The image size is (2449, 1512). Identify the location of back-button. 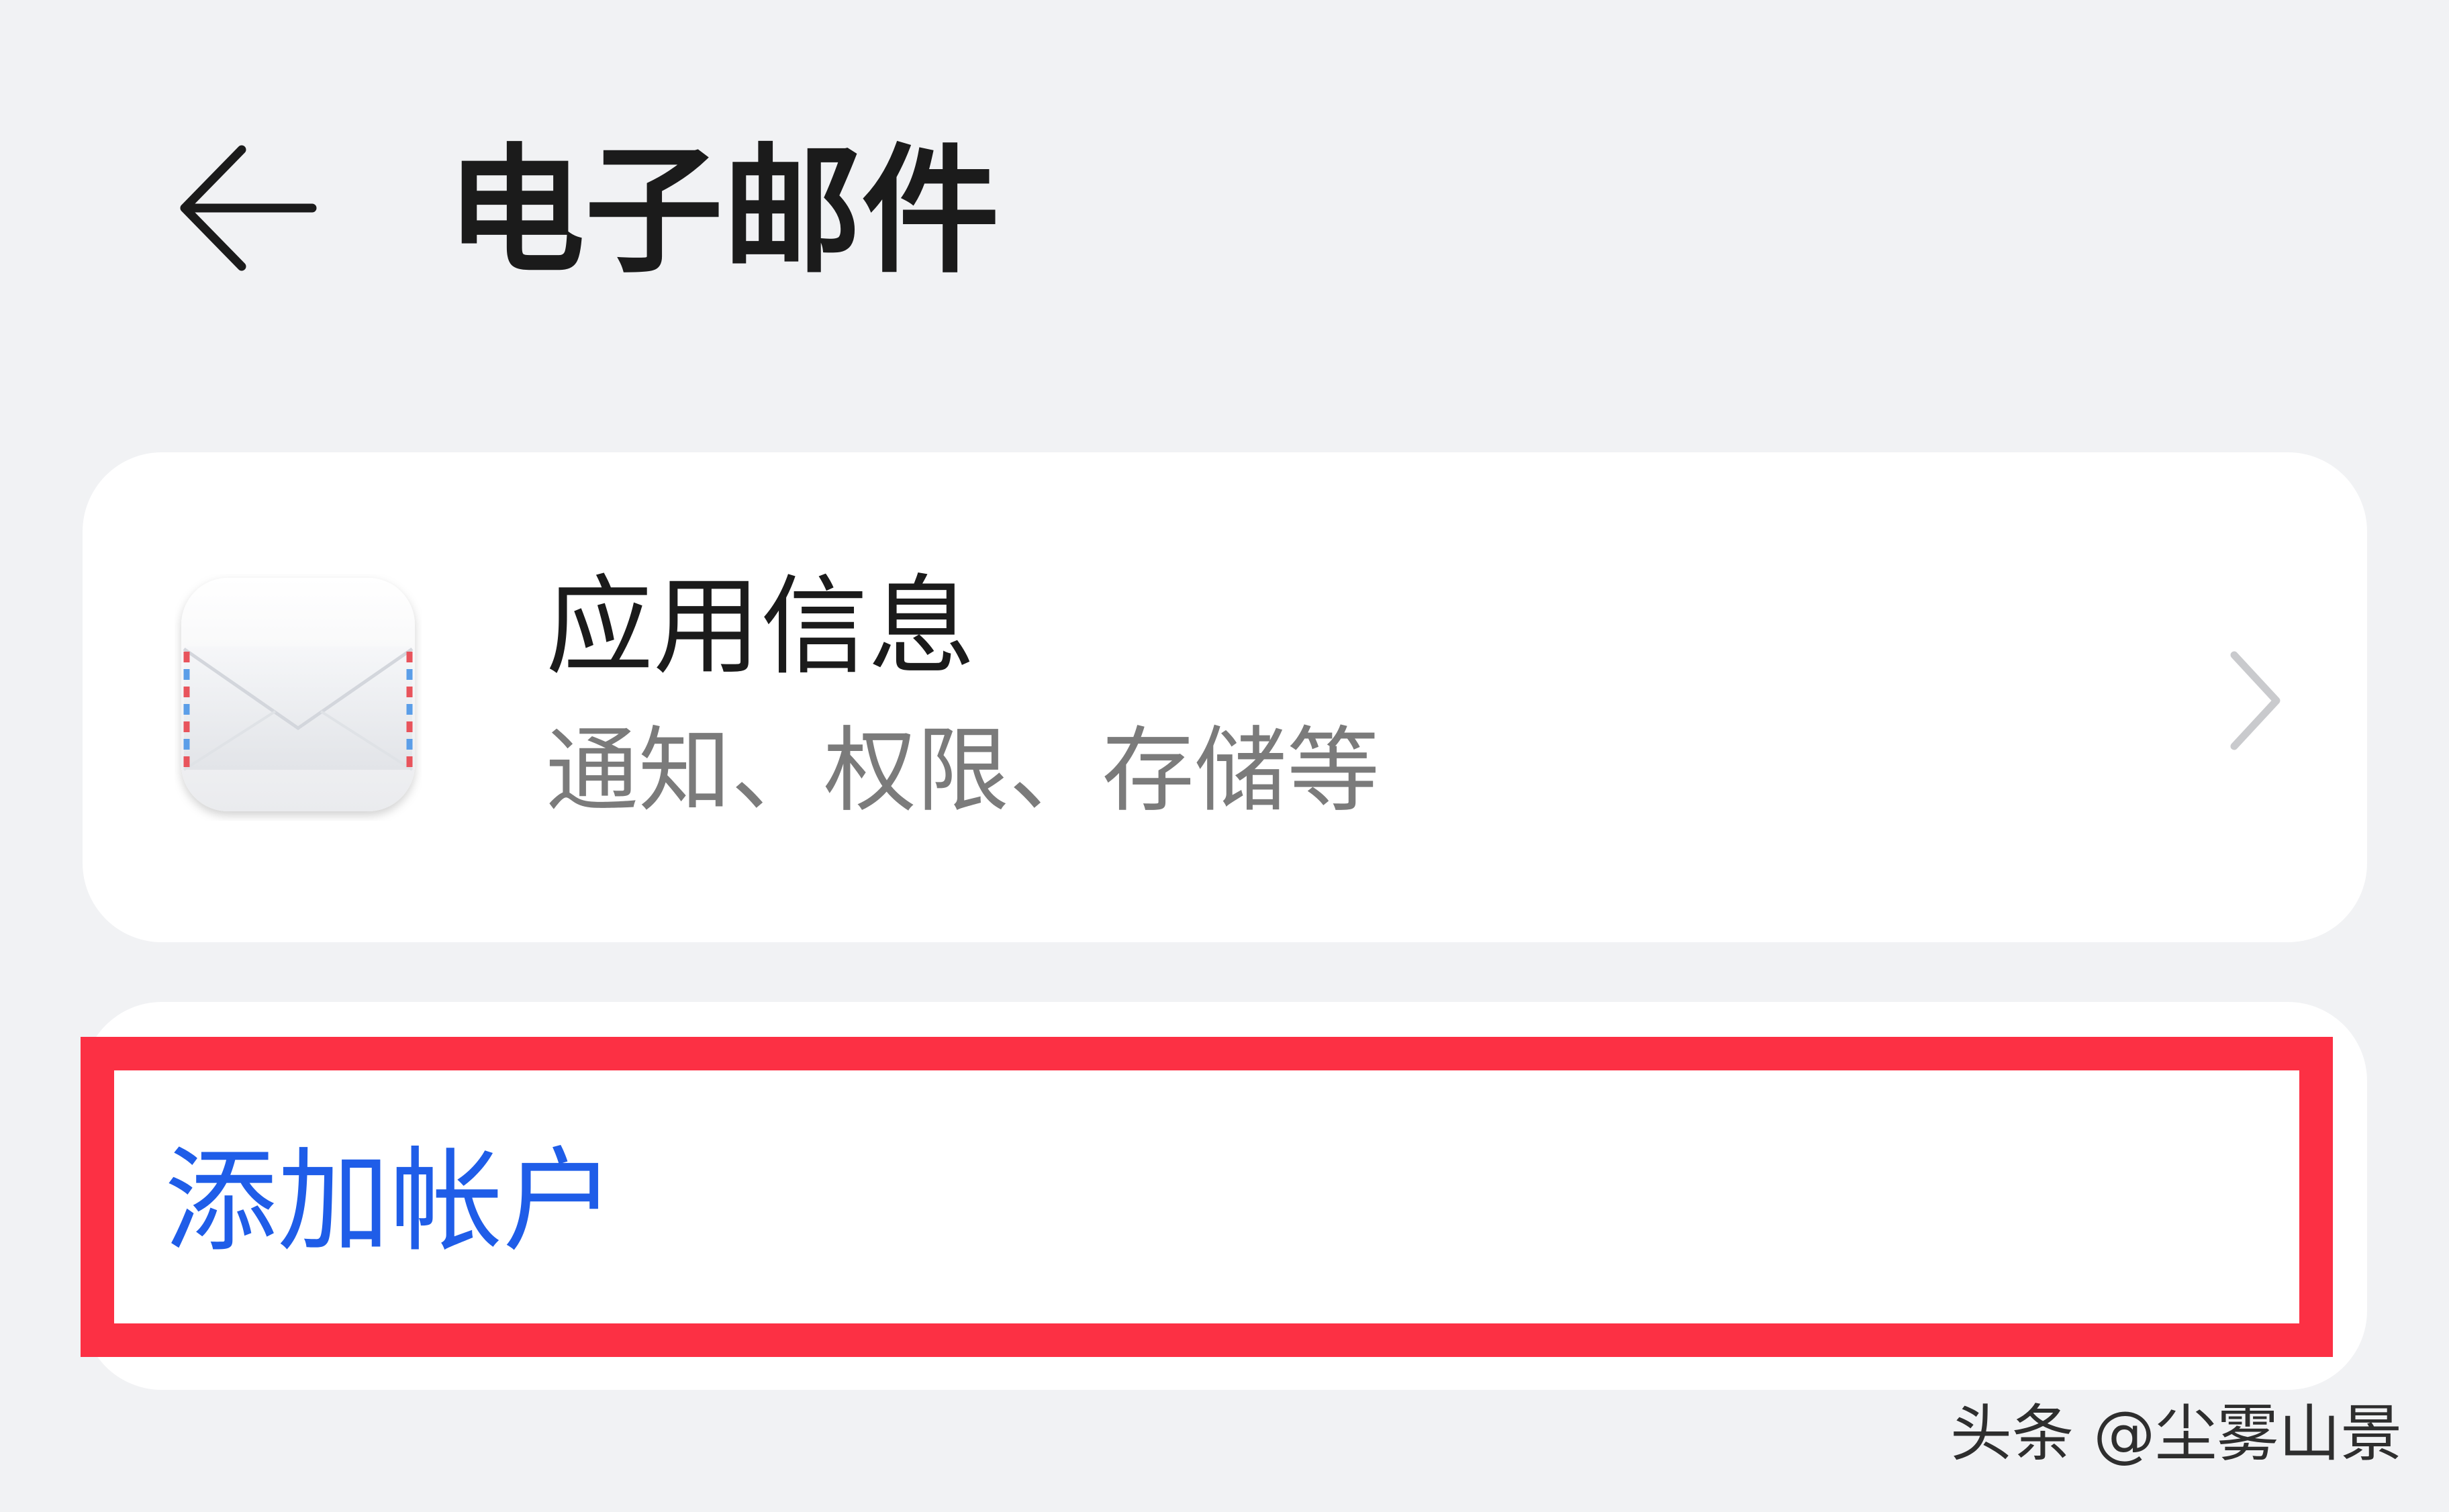
(248, 208).